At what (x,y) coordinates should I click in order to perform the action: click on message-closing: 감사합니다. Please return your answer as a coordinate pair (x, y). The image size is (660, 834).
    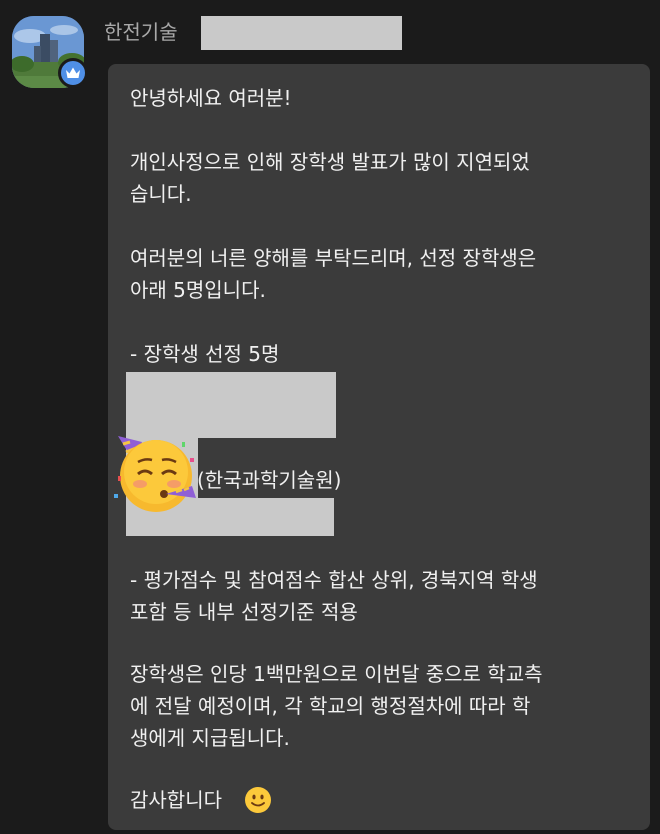
    Looking at the image, I should click on (176, 800).